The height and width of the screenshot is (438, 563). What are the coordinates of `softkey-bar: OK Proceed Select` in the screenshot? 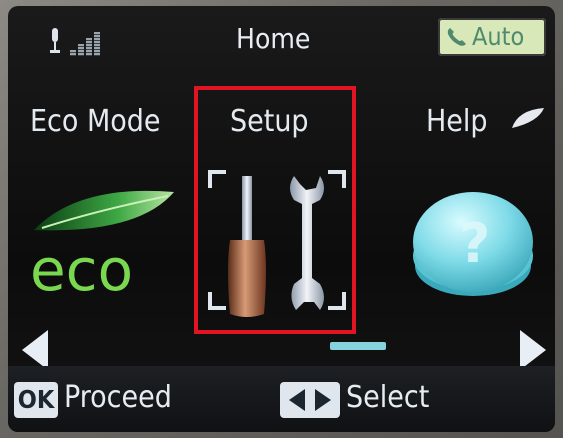 It's located at (281, 399).